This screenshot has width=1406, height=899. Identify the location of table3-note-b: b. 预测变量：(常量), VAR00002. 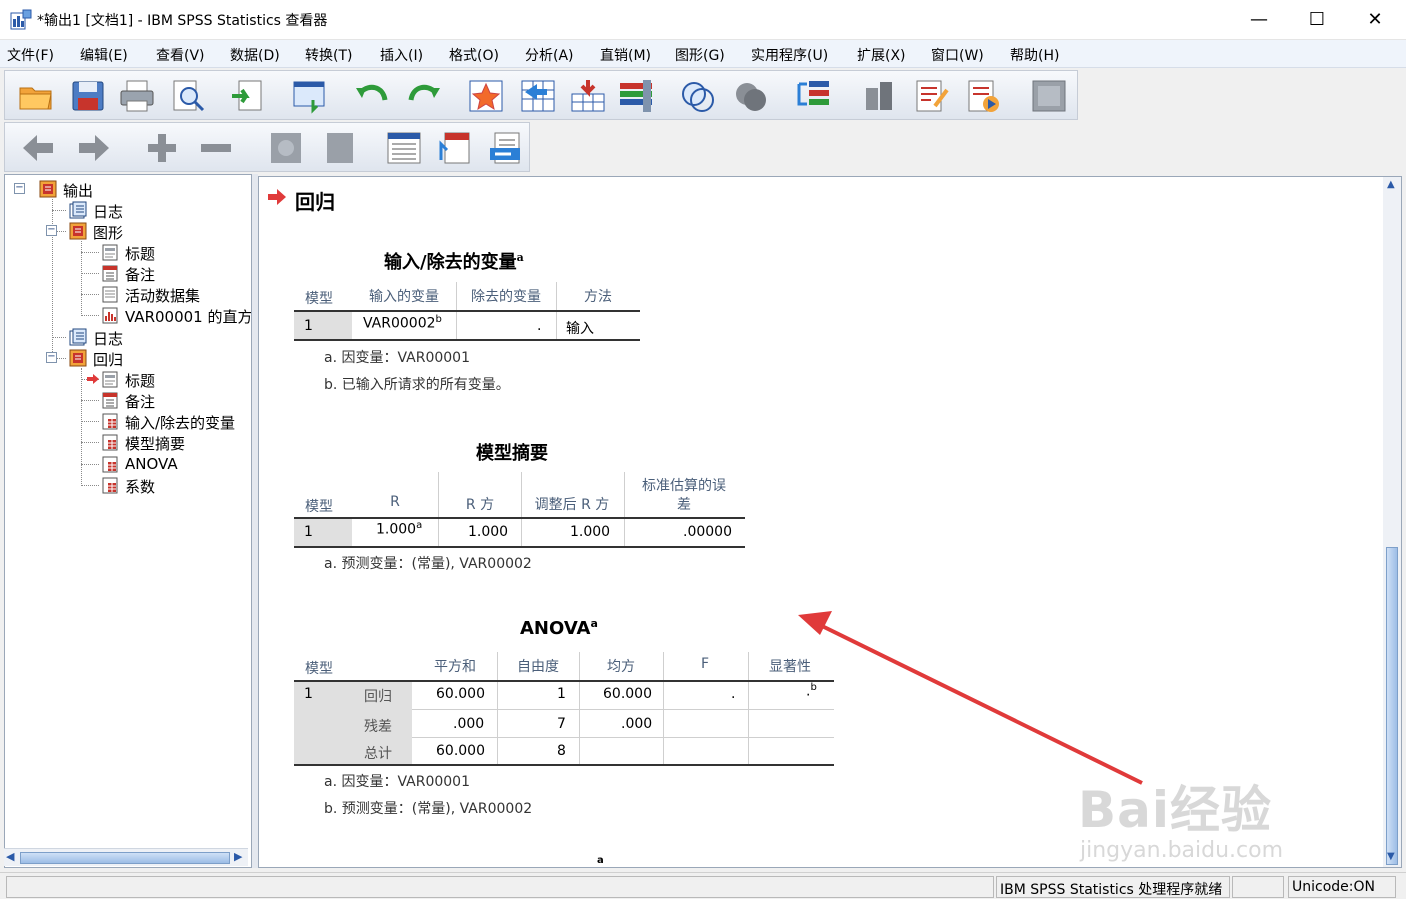
(428, 809).